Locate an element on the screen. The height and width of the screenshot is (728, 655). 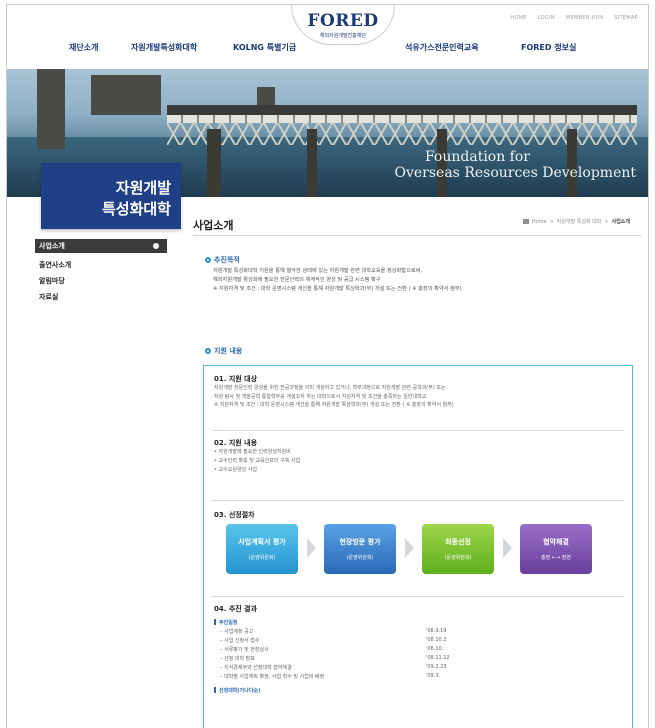
nav-item-training: 석유가스전문인력교육 is located at coordinates (442, 47).